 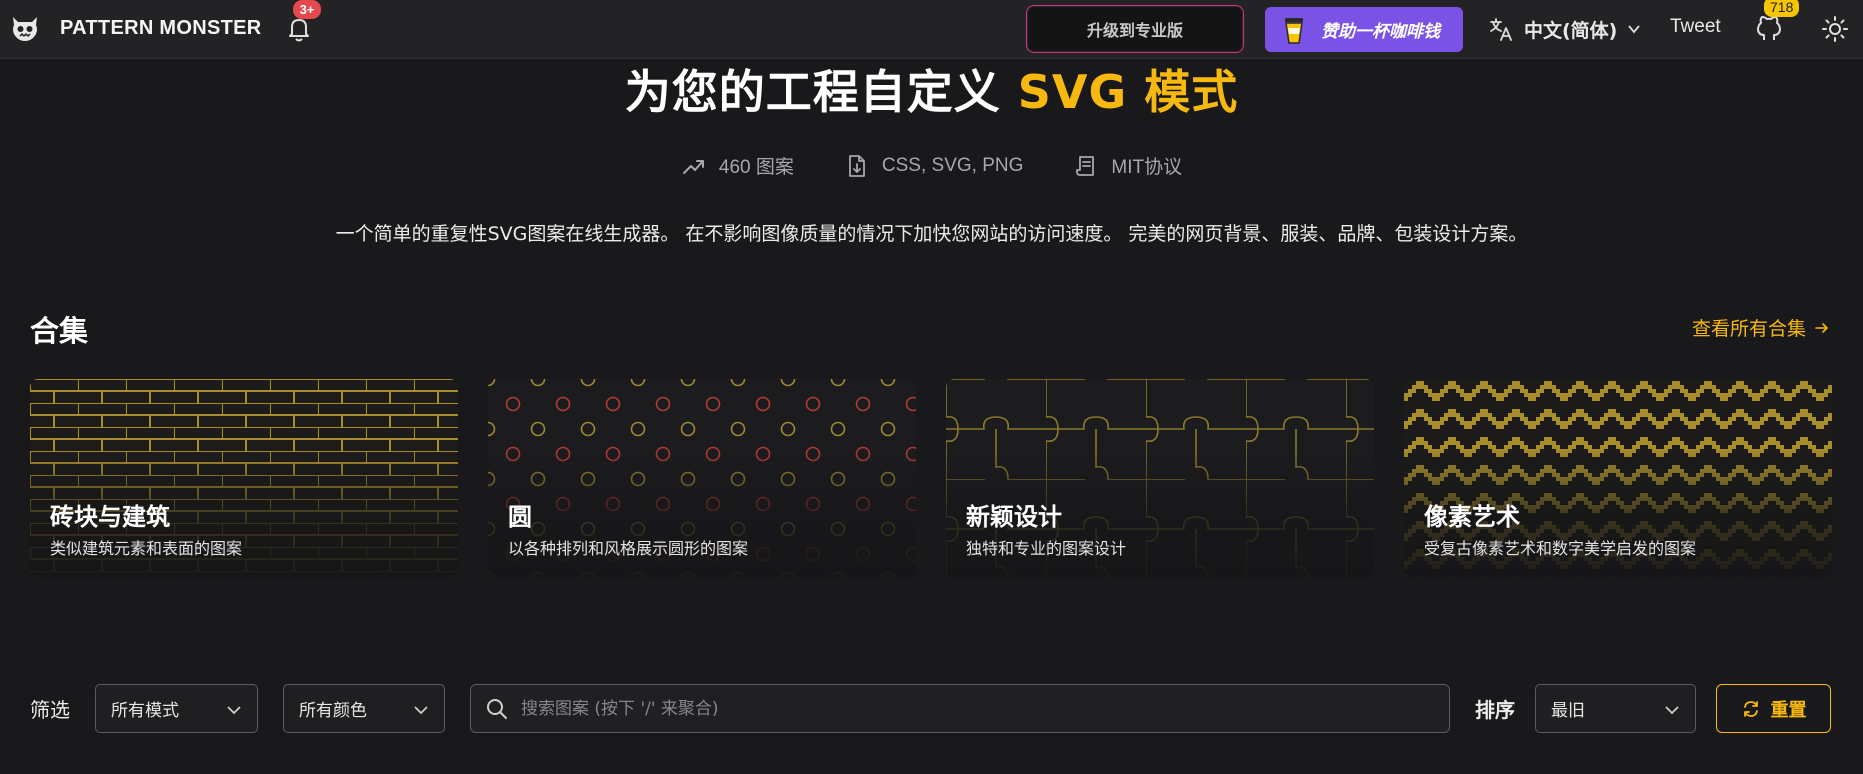 I want to click on language-selector: 中文(简体), so click(x=1564, y=29).